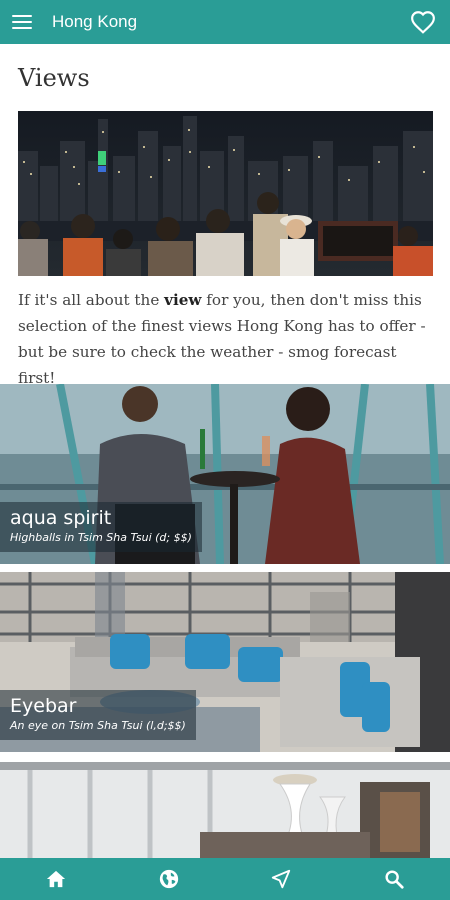 The height and width of the screenshot is (900, 450). Describe the element at coordinates (183, 300) in the screenshot. I see `intro-bold-view: view` at that location.